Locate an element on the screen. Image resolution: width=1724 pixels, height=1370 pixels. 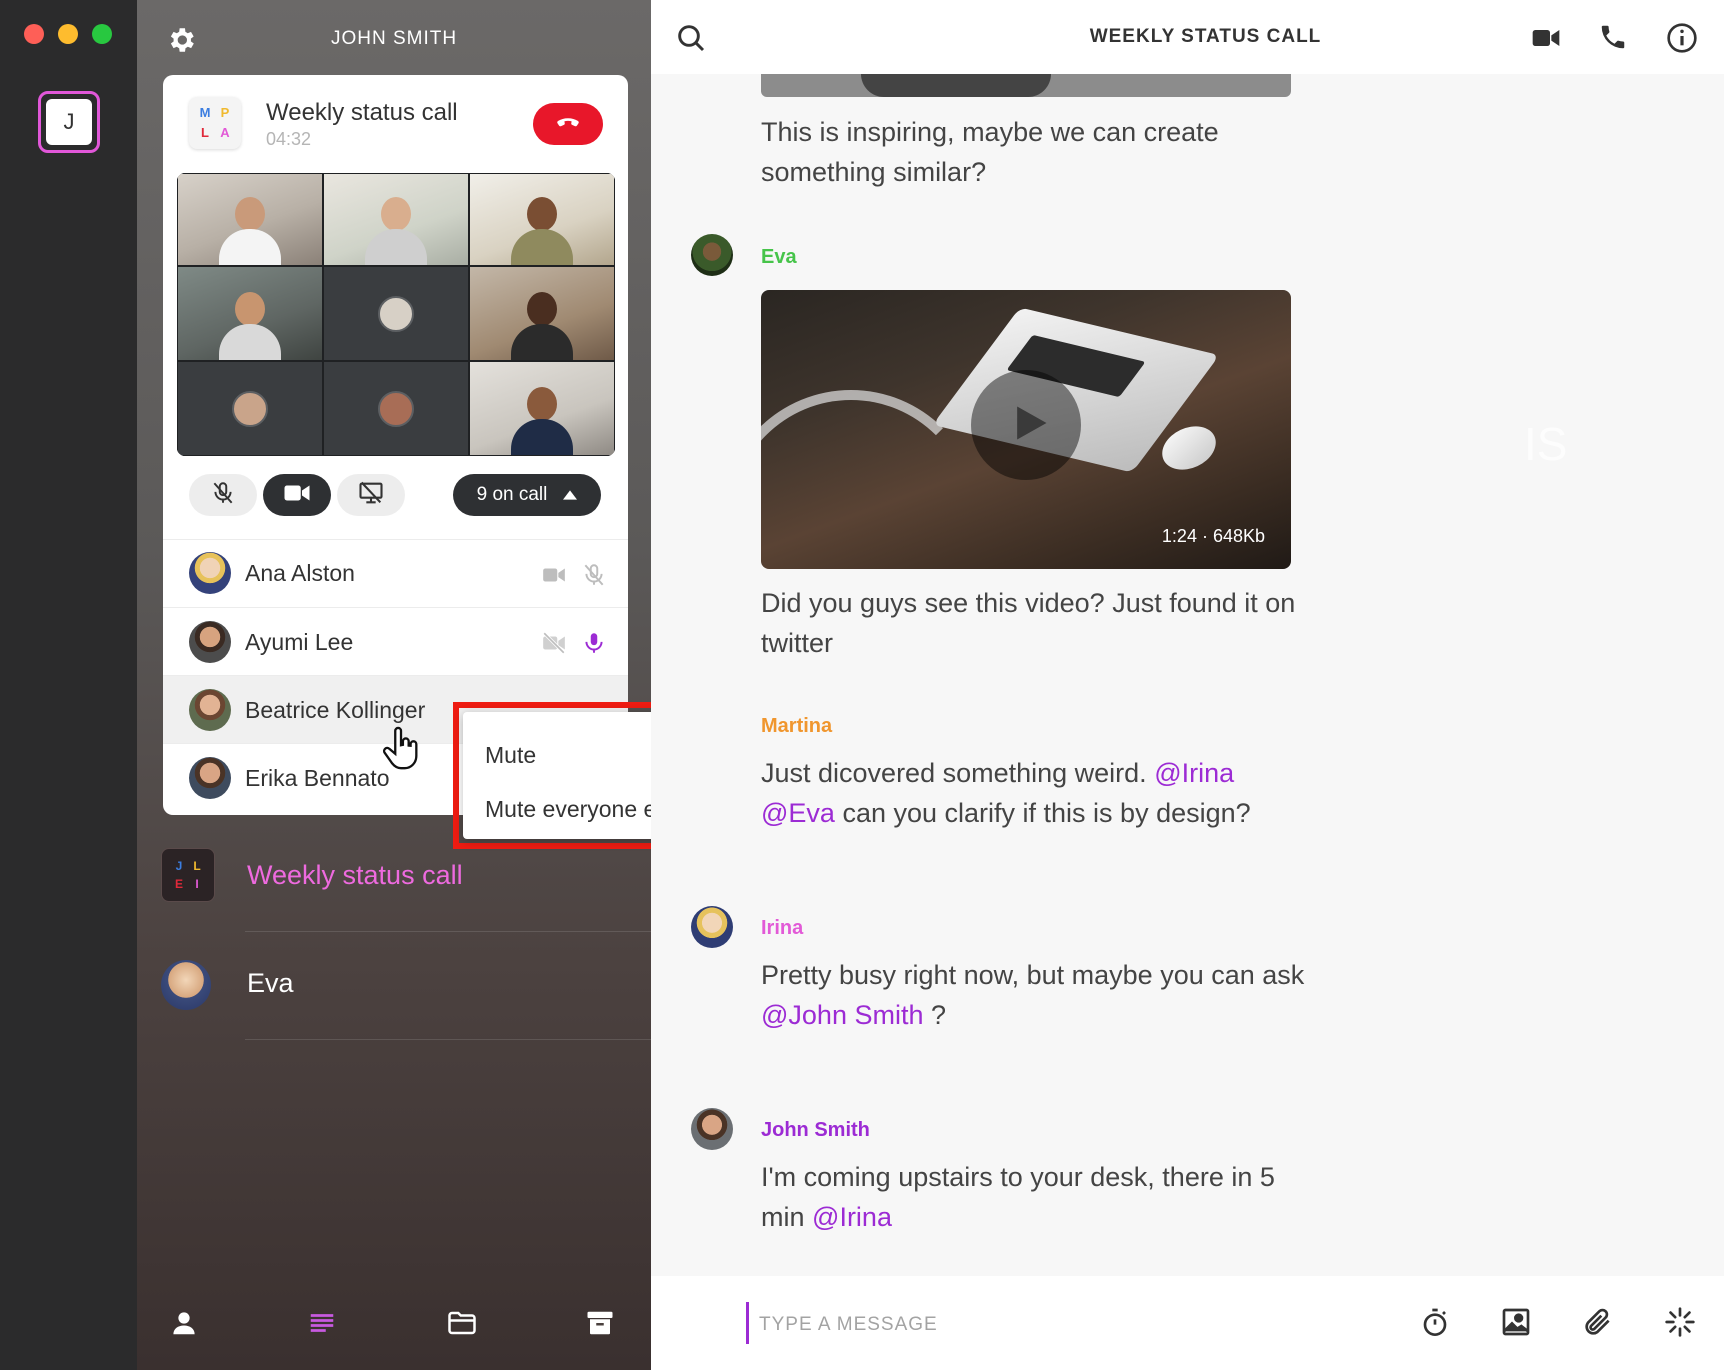
call-controls: 9 on call is located at coordinates (395, 496).